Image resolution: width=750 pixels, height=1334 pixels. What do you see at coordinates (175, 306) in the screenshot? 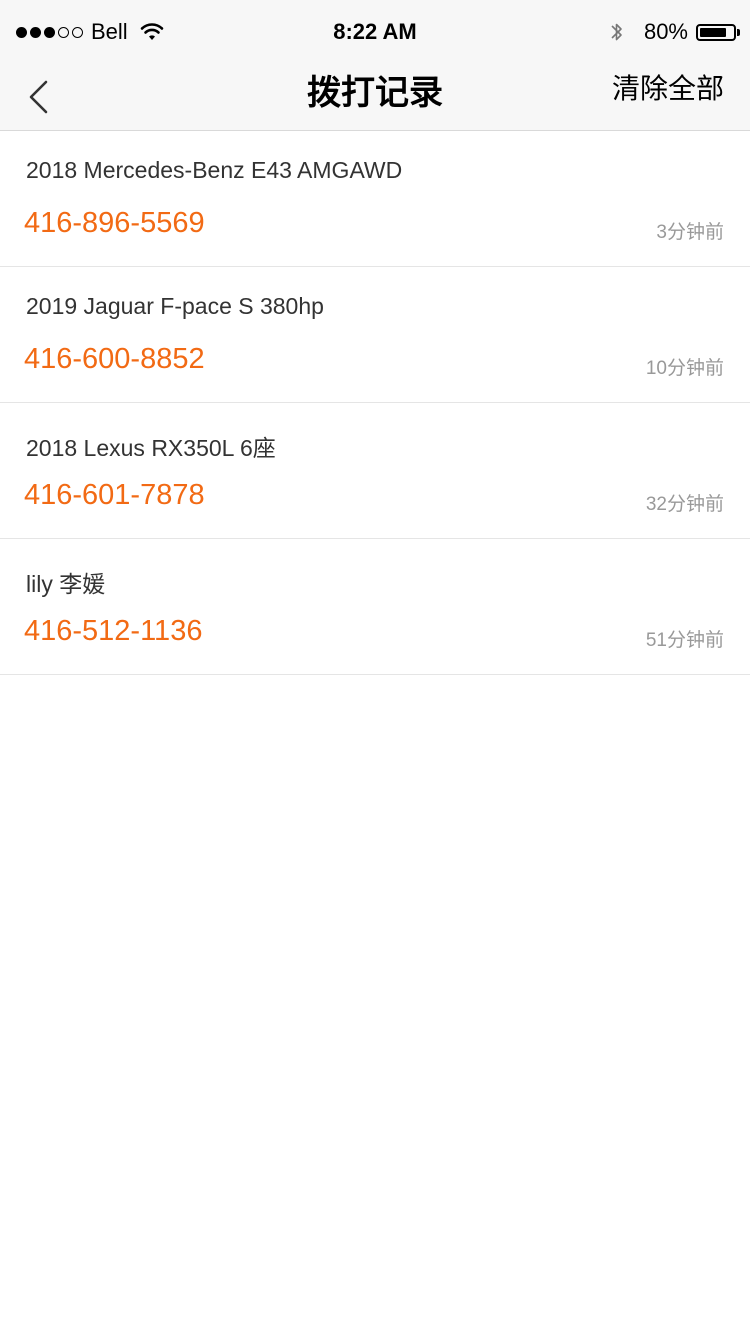
I see `call-record-name: 2019 Jaguar F-pace S 380hp` at bounding box center [175, 306].